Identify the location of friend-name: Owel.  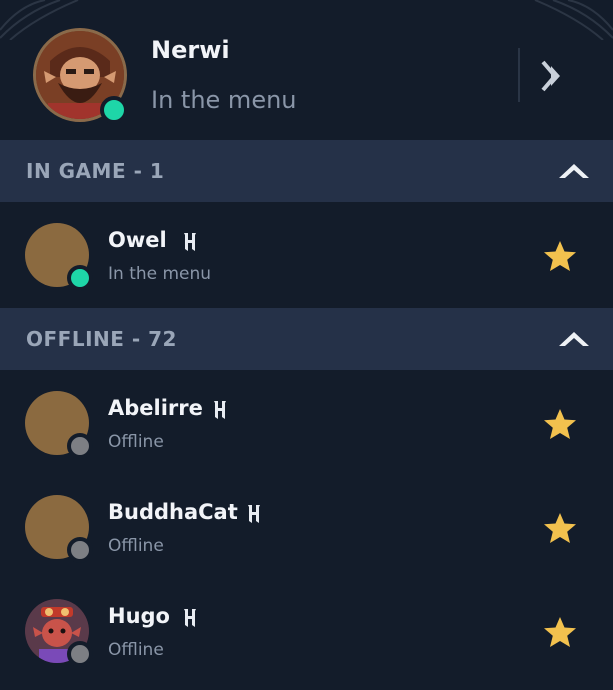
(137, 240).